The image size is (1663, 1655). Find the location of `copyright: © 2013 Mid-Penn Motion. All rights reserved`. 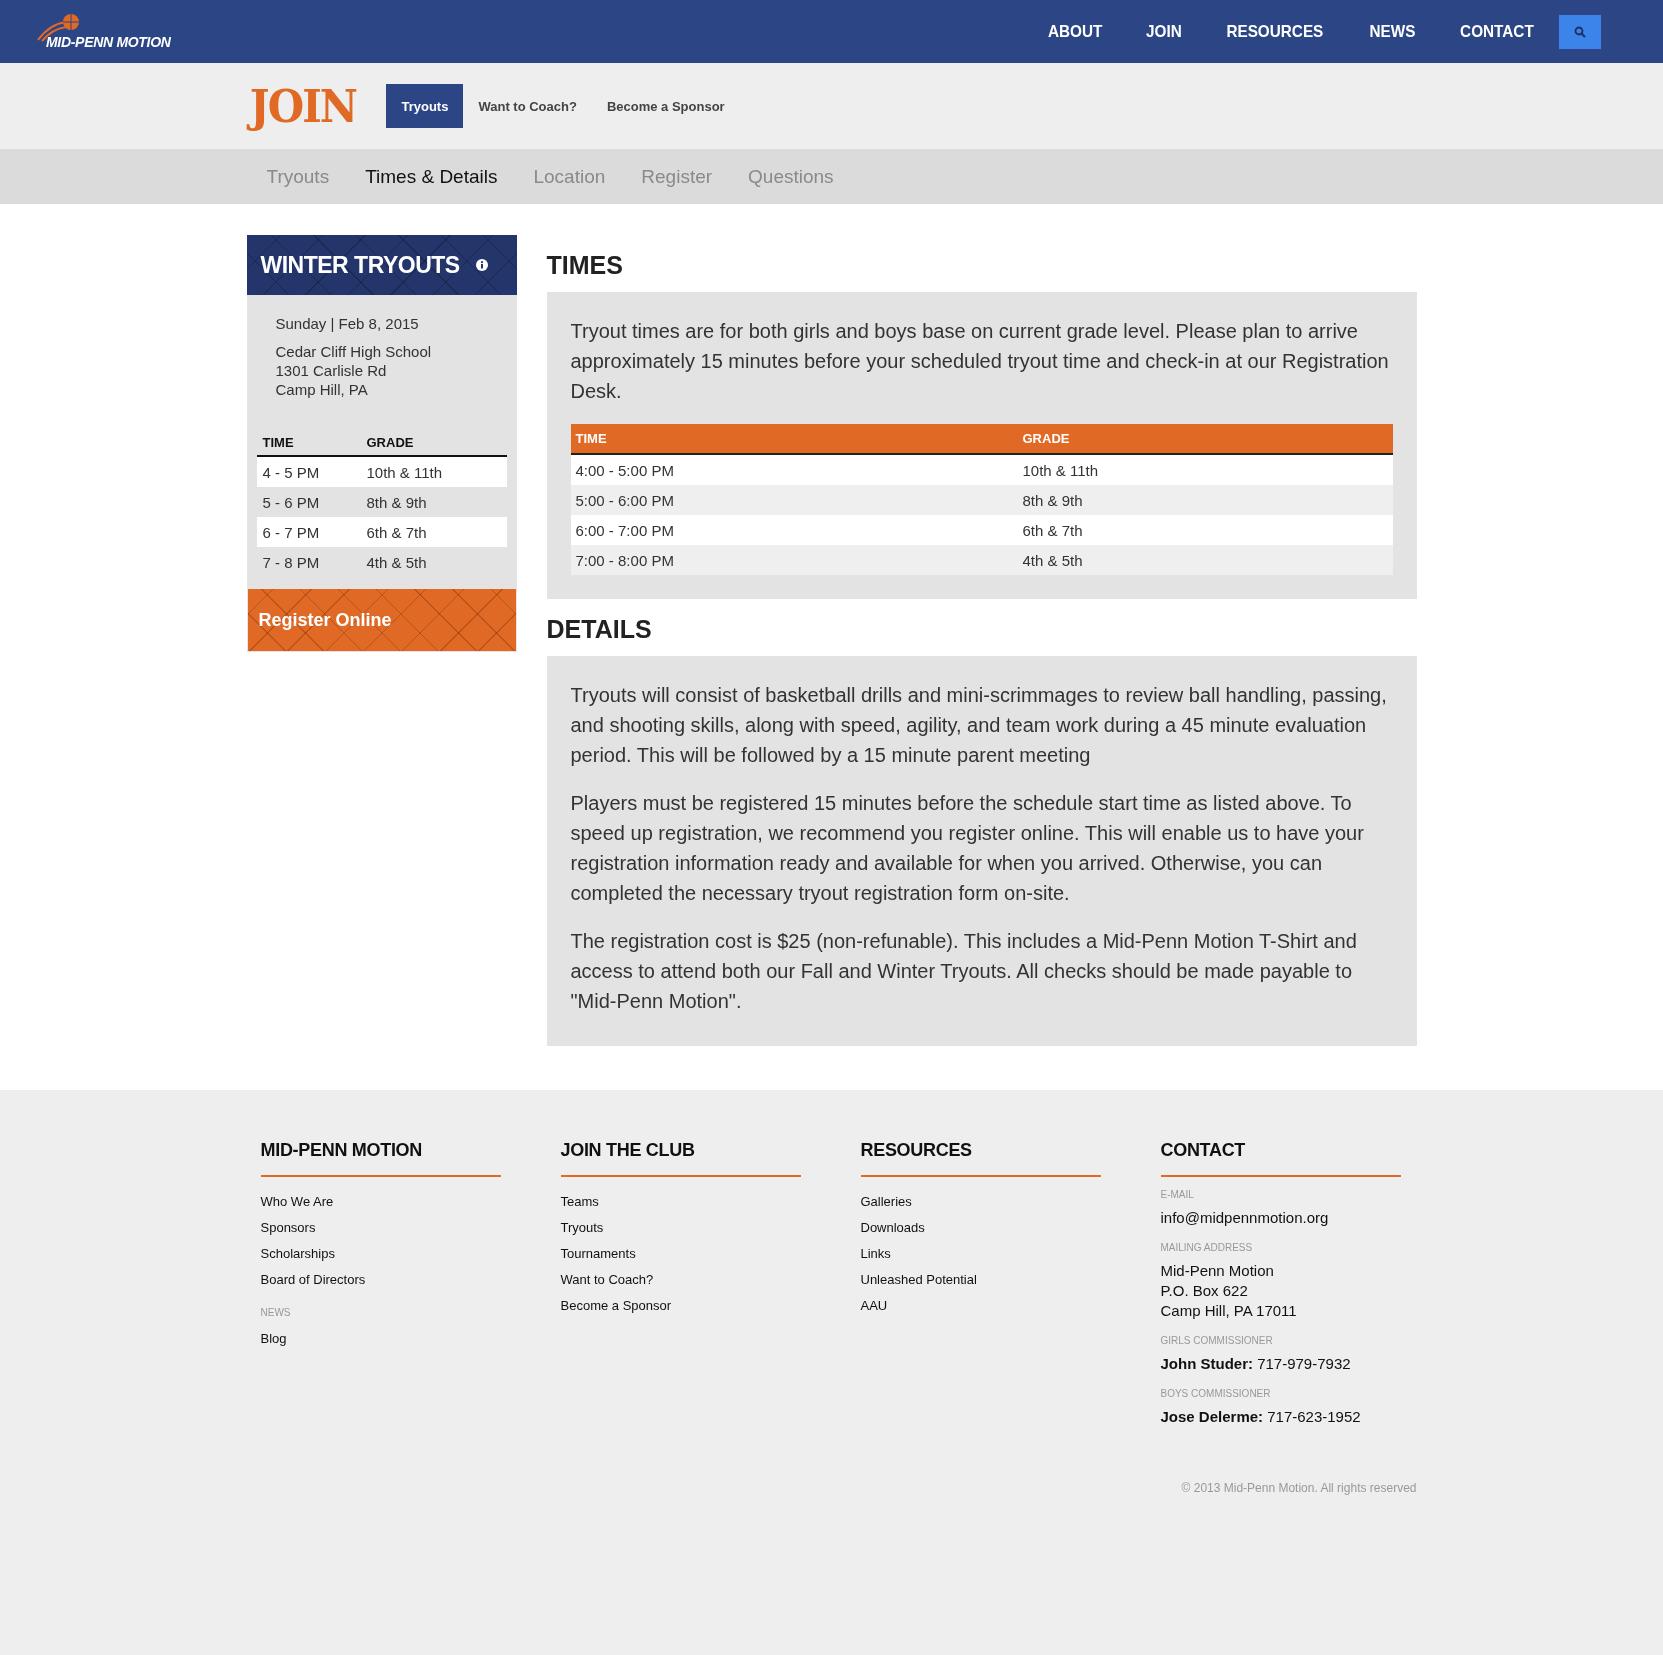

copyright: © 2013 Mid-Penn Motion. All rights reserved is located at coordinates (1299, 1488).